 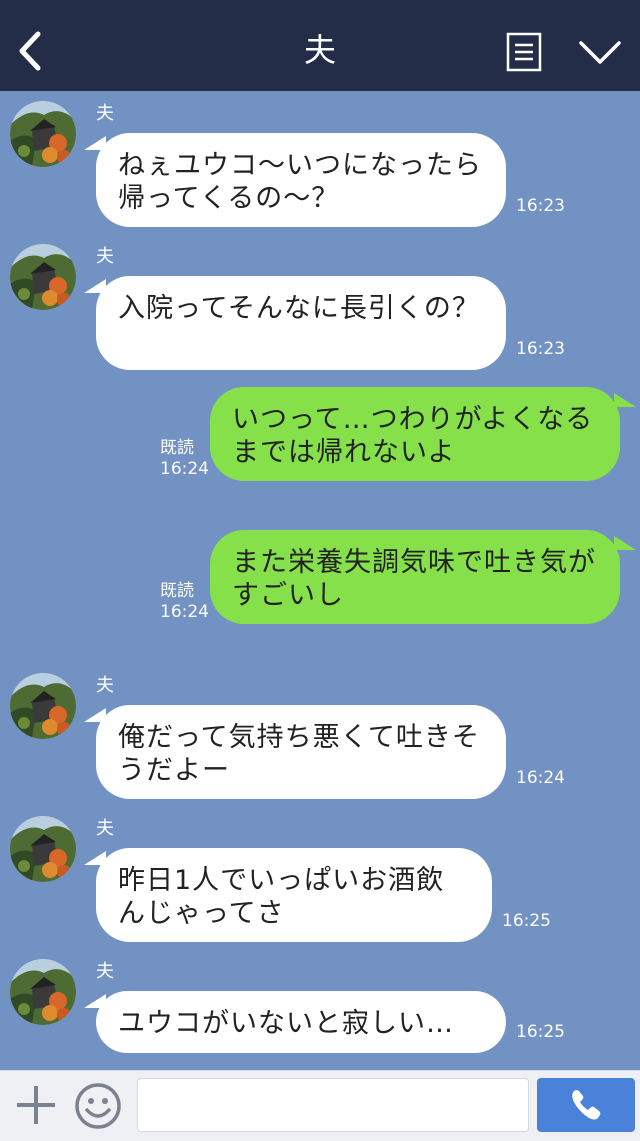 I want to click on phone-icon, so click(x=586, y=1105).